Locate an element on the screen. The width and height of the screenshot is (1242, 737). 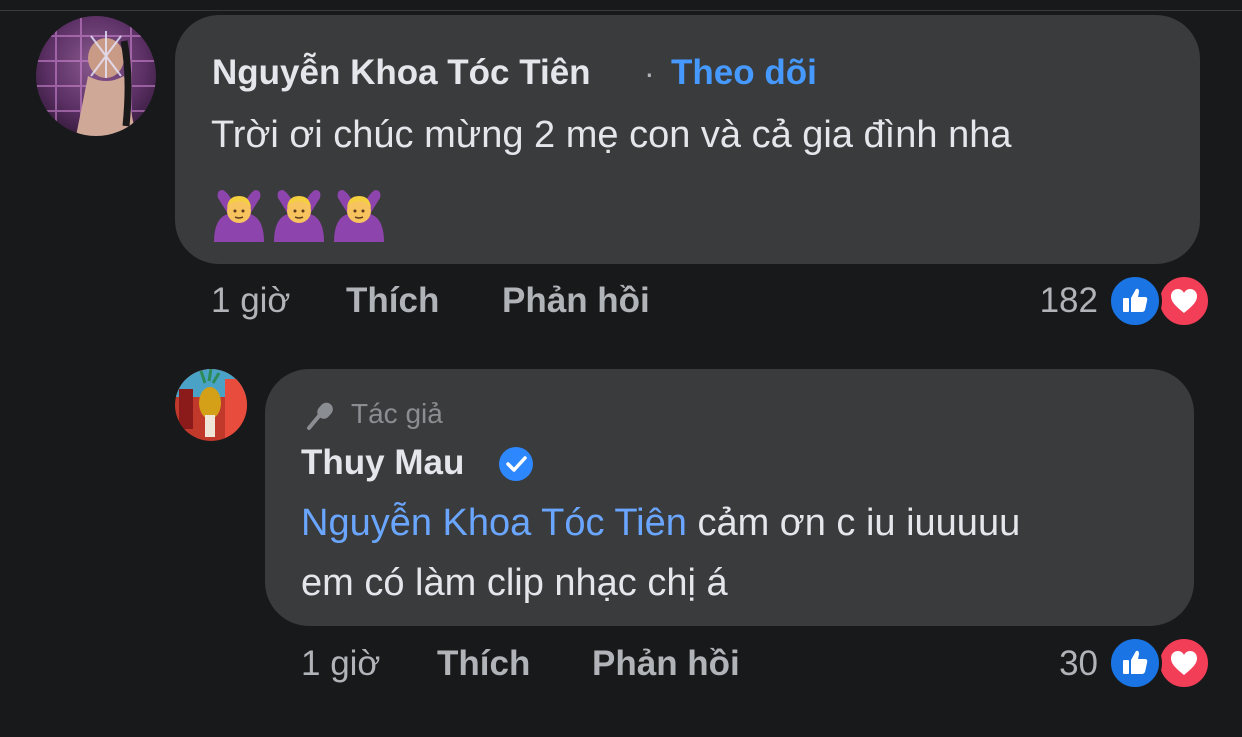
mention-link: Nguyễn Khoa Tóc Tiên is located at coordinates (494, 523).